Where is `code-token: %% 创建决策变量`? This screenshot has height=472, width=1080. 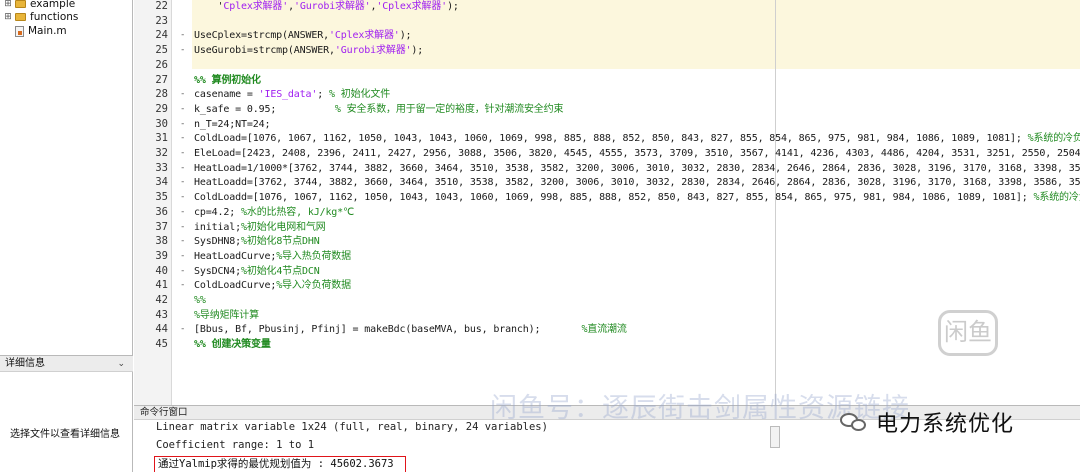 code-token: %% 创建决策变量 is located at coordinates (232, 345).